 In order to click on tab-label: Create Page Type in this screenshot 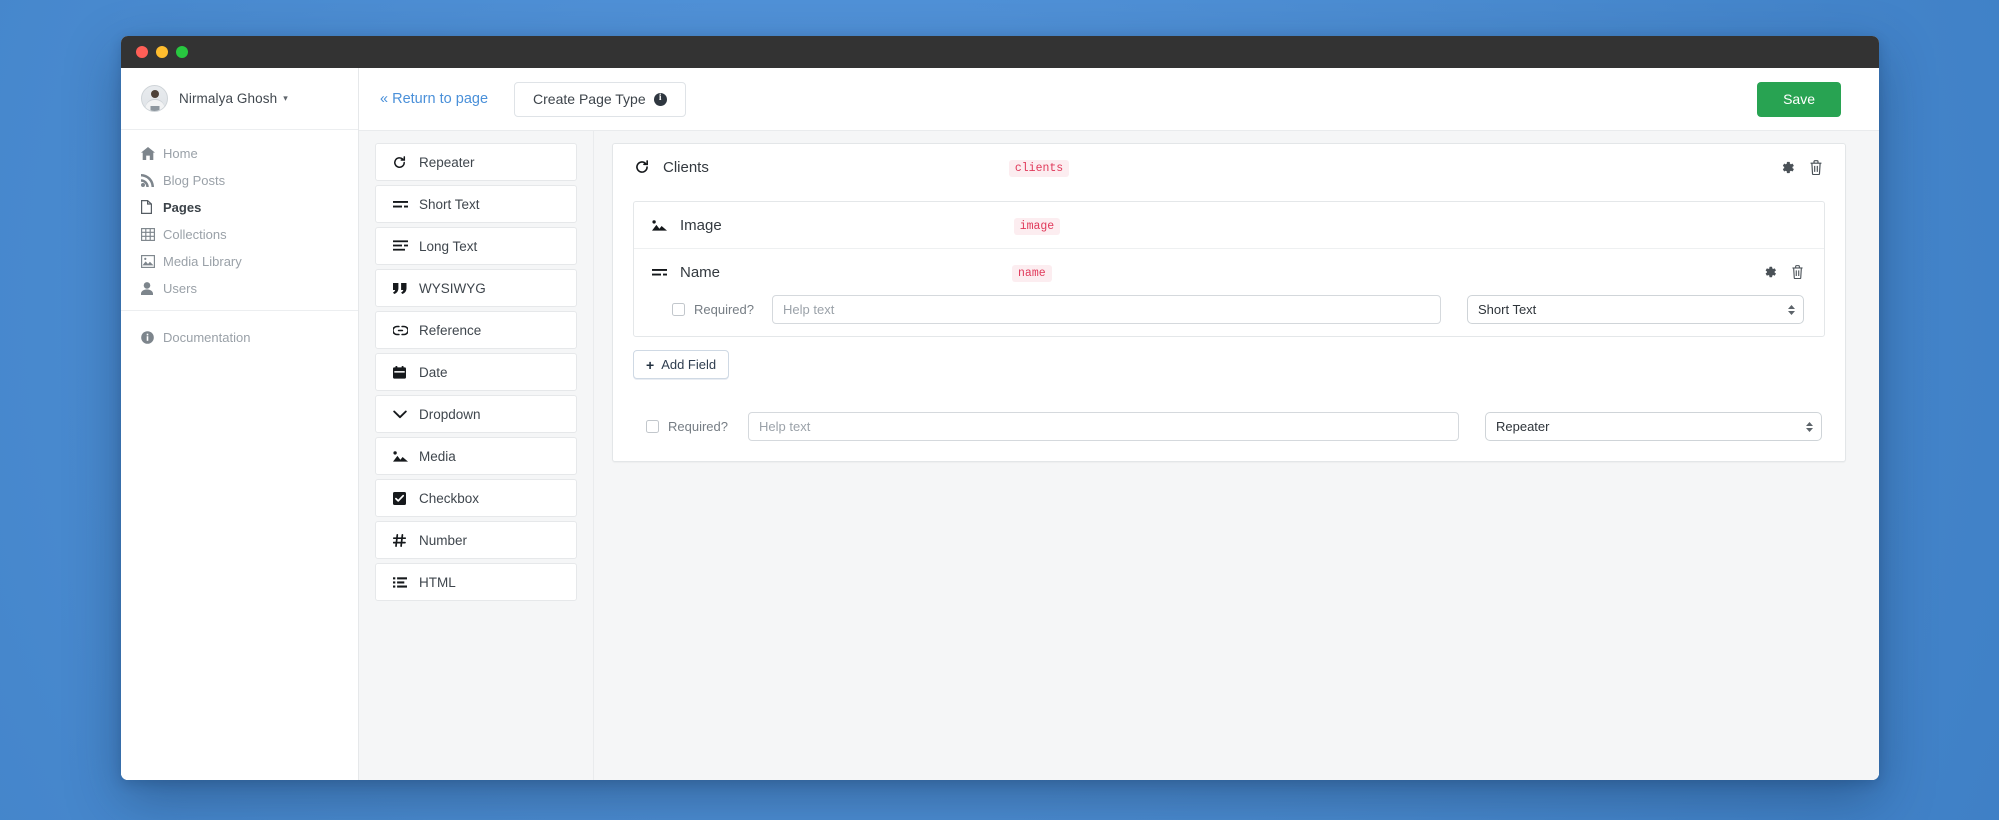, I will do `click(589, 99)`.